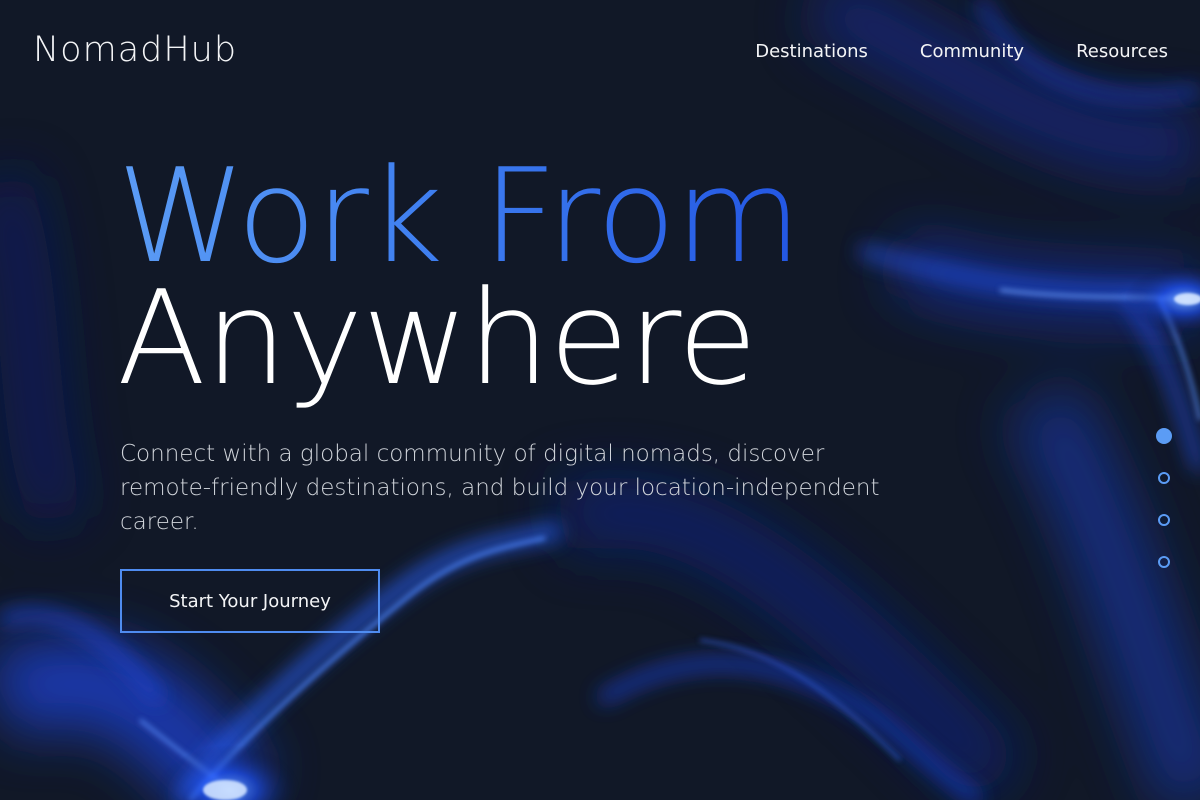  I want to click on brand-logo: NomadHub, so click(135, 50).